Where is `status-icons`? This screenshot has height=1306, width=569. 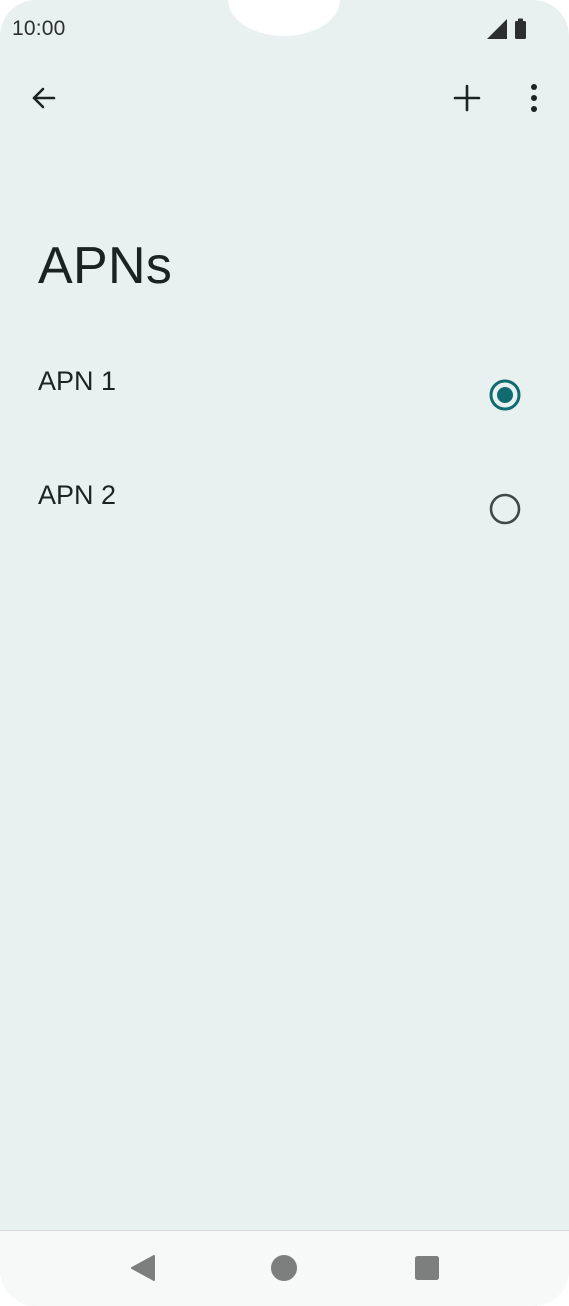 status-icons is located at coordinates (508, 29).